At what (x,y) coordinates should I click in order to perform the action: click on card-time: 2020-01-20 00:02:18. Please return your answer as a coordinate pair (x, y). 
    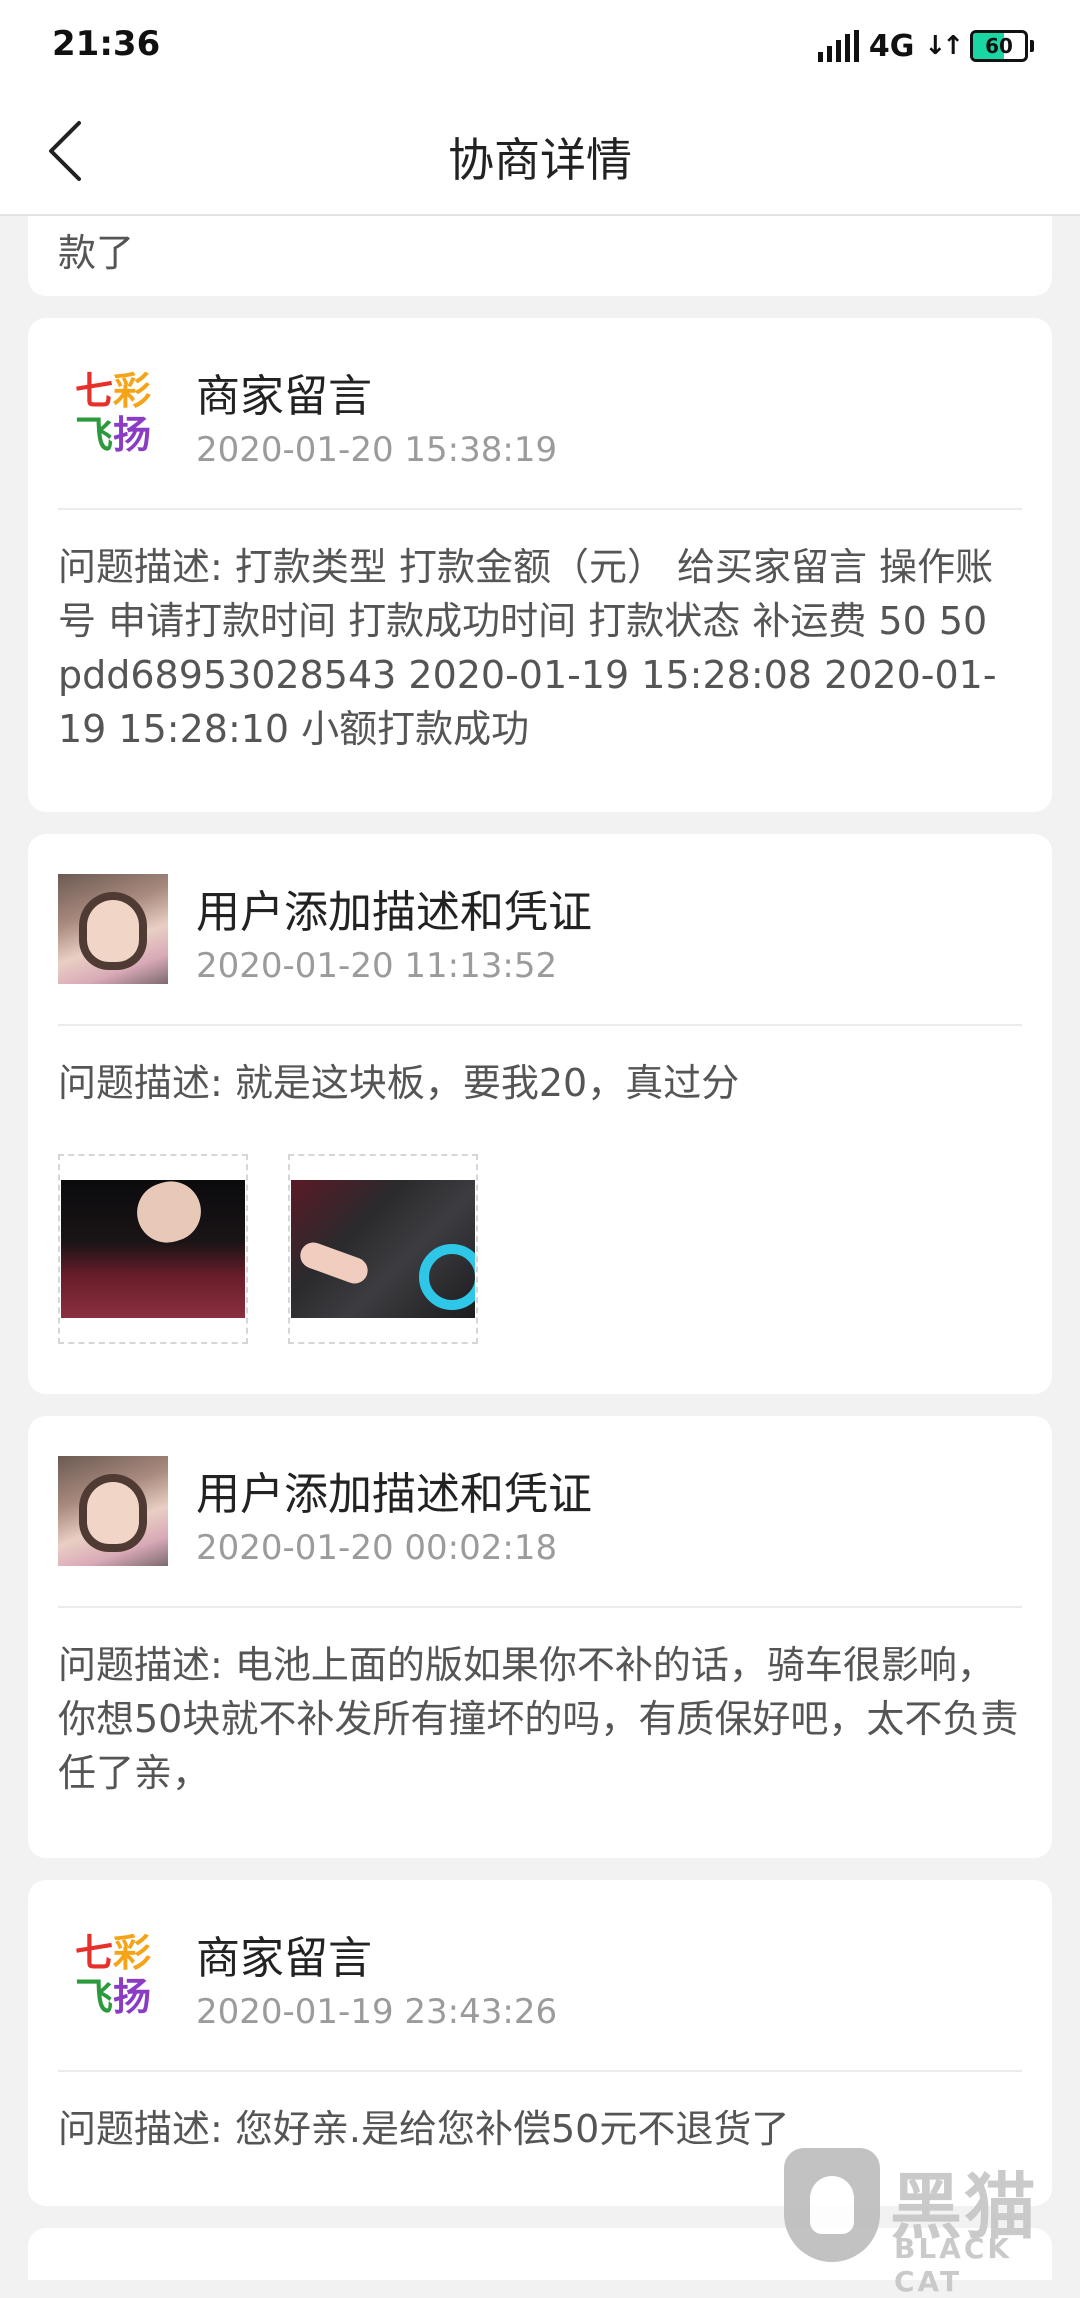
    Looking at the image, I should click on (377, 1548).